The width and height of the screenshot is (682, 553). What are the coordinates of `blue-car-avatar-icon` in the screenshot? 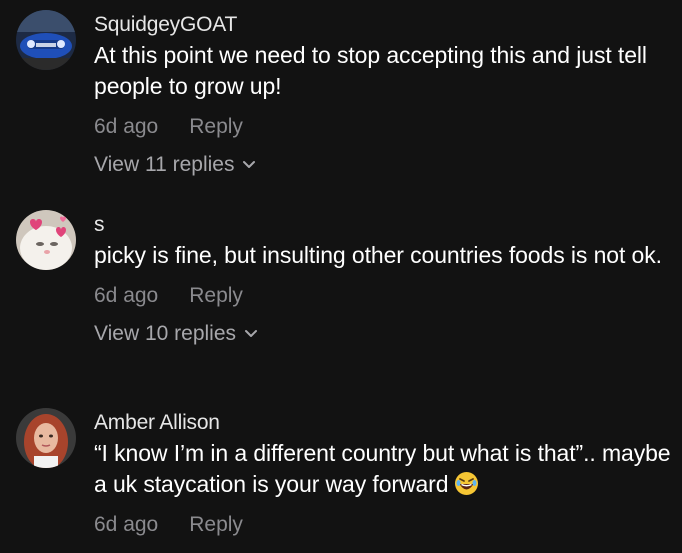 It's located at (46, 40).